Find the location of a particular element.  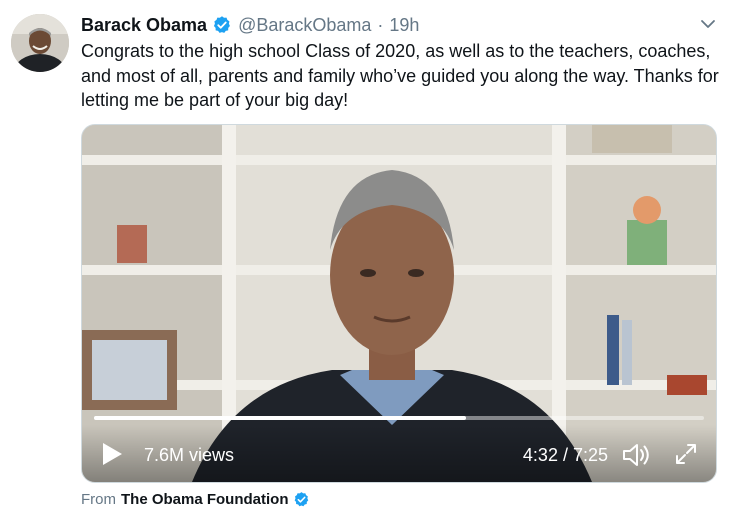

video-progress-fill is located at coordinates (280, 418).